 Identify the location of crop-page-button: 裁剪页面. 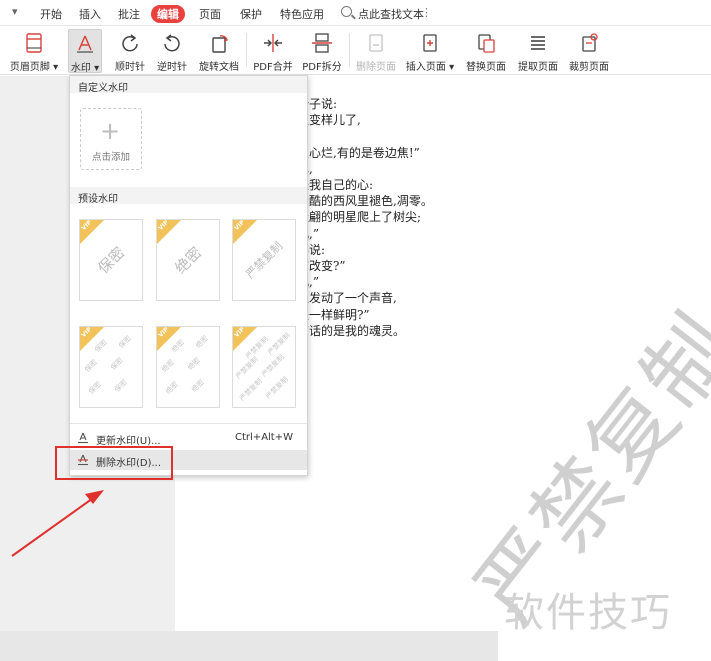
(589, 51).